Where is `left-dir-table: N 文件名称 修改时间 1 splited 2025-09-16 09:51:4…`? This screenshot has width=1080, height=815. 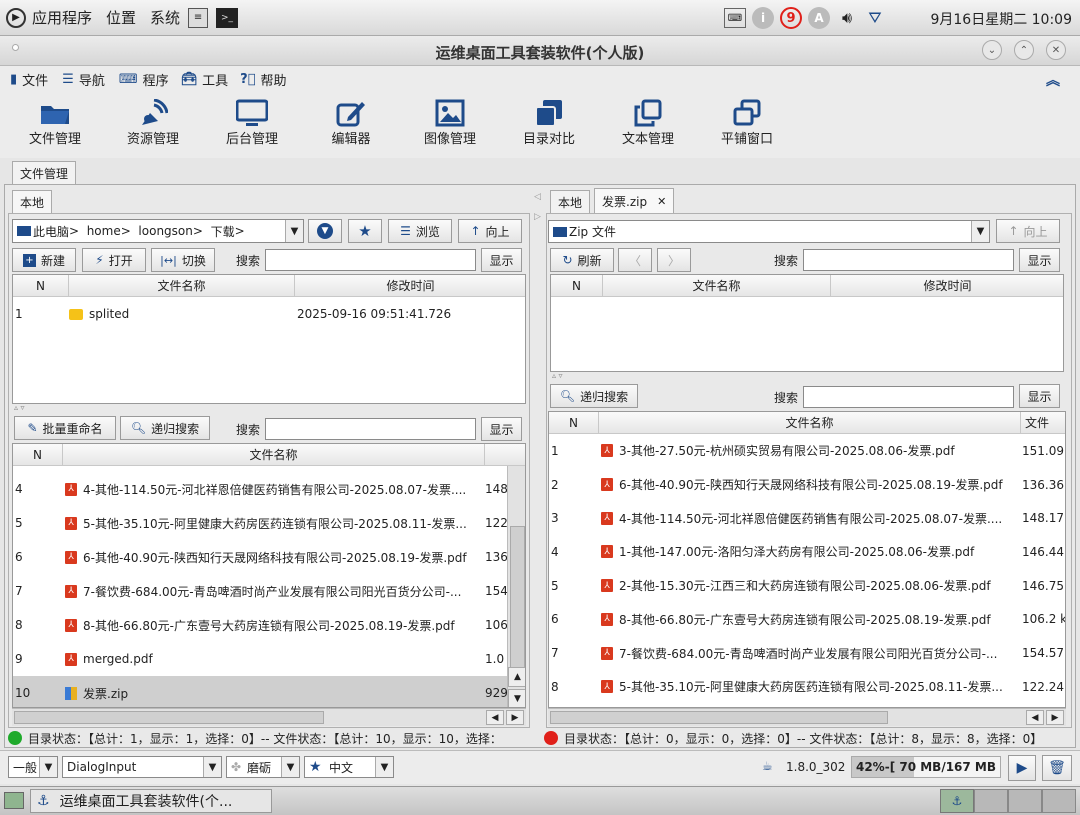
left-dir-table: N 文件名称 修改时间 1 splited 2025-09-16 09:51:4… is located at coordinates (269, 339).